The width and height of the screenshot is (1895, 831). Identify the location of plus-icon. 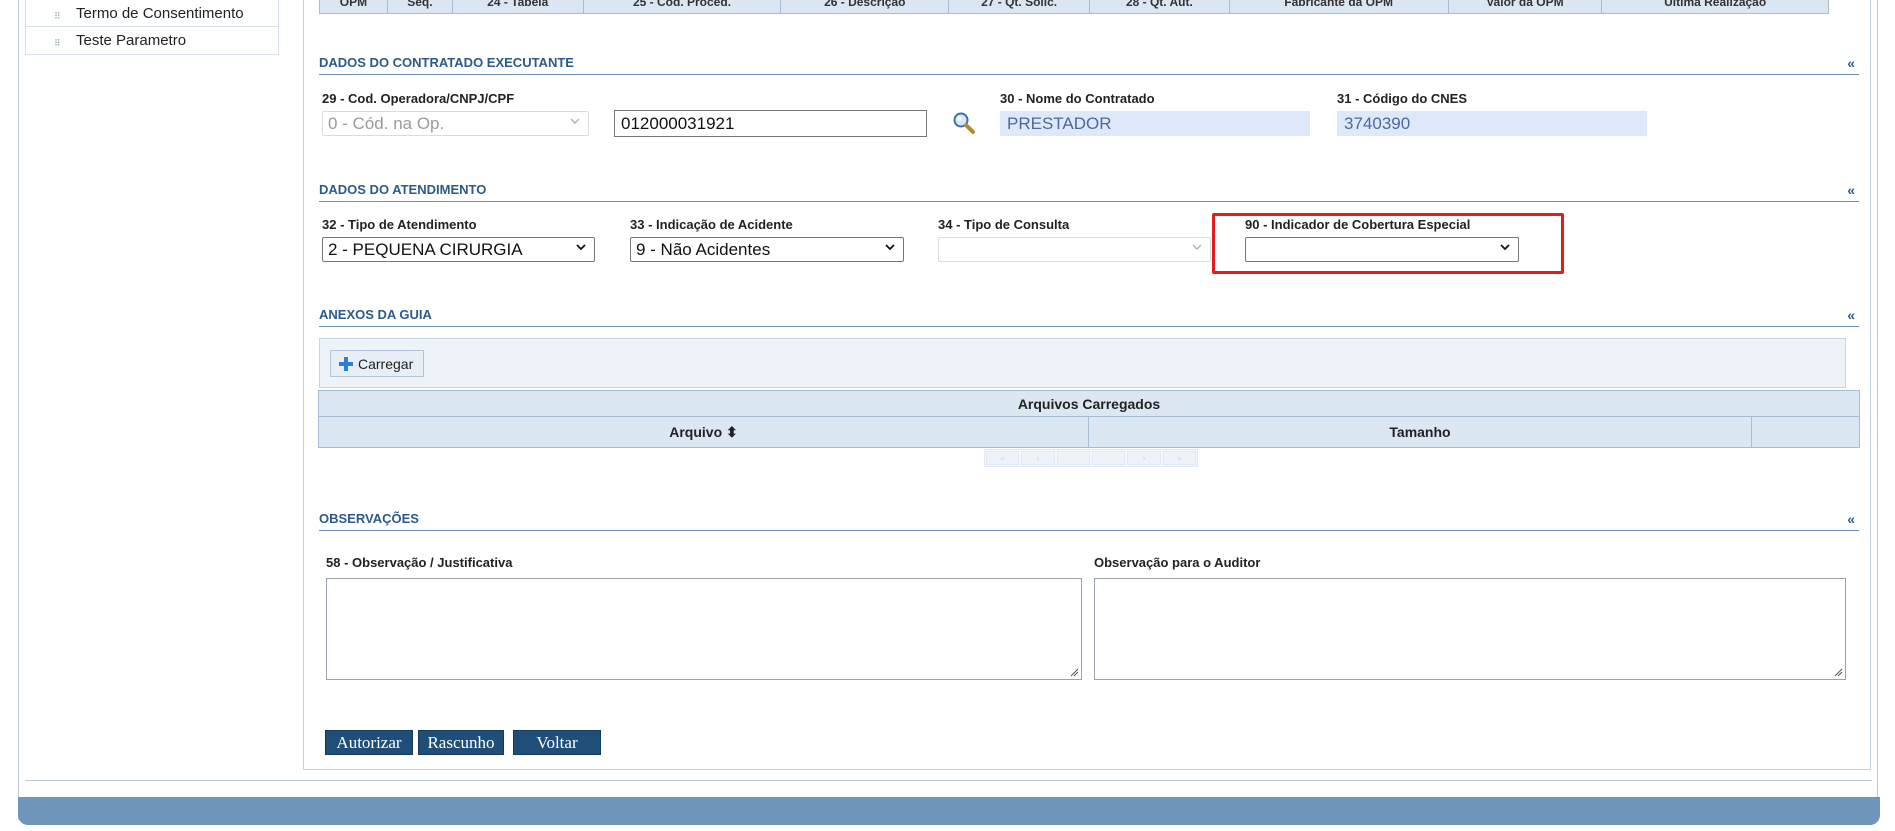
(346, 363).